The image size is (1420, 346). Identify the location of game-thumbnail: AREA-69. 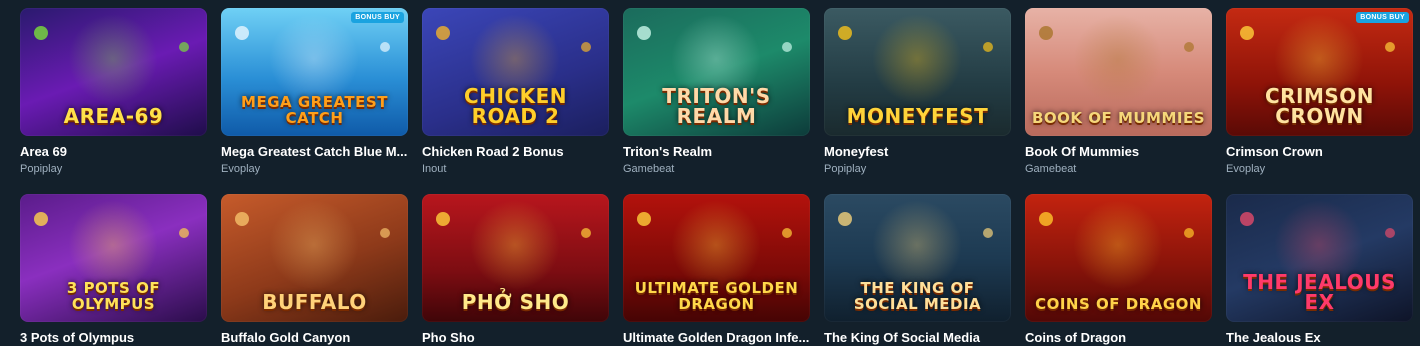
(113, 72).